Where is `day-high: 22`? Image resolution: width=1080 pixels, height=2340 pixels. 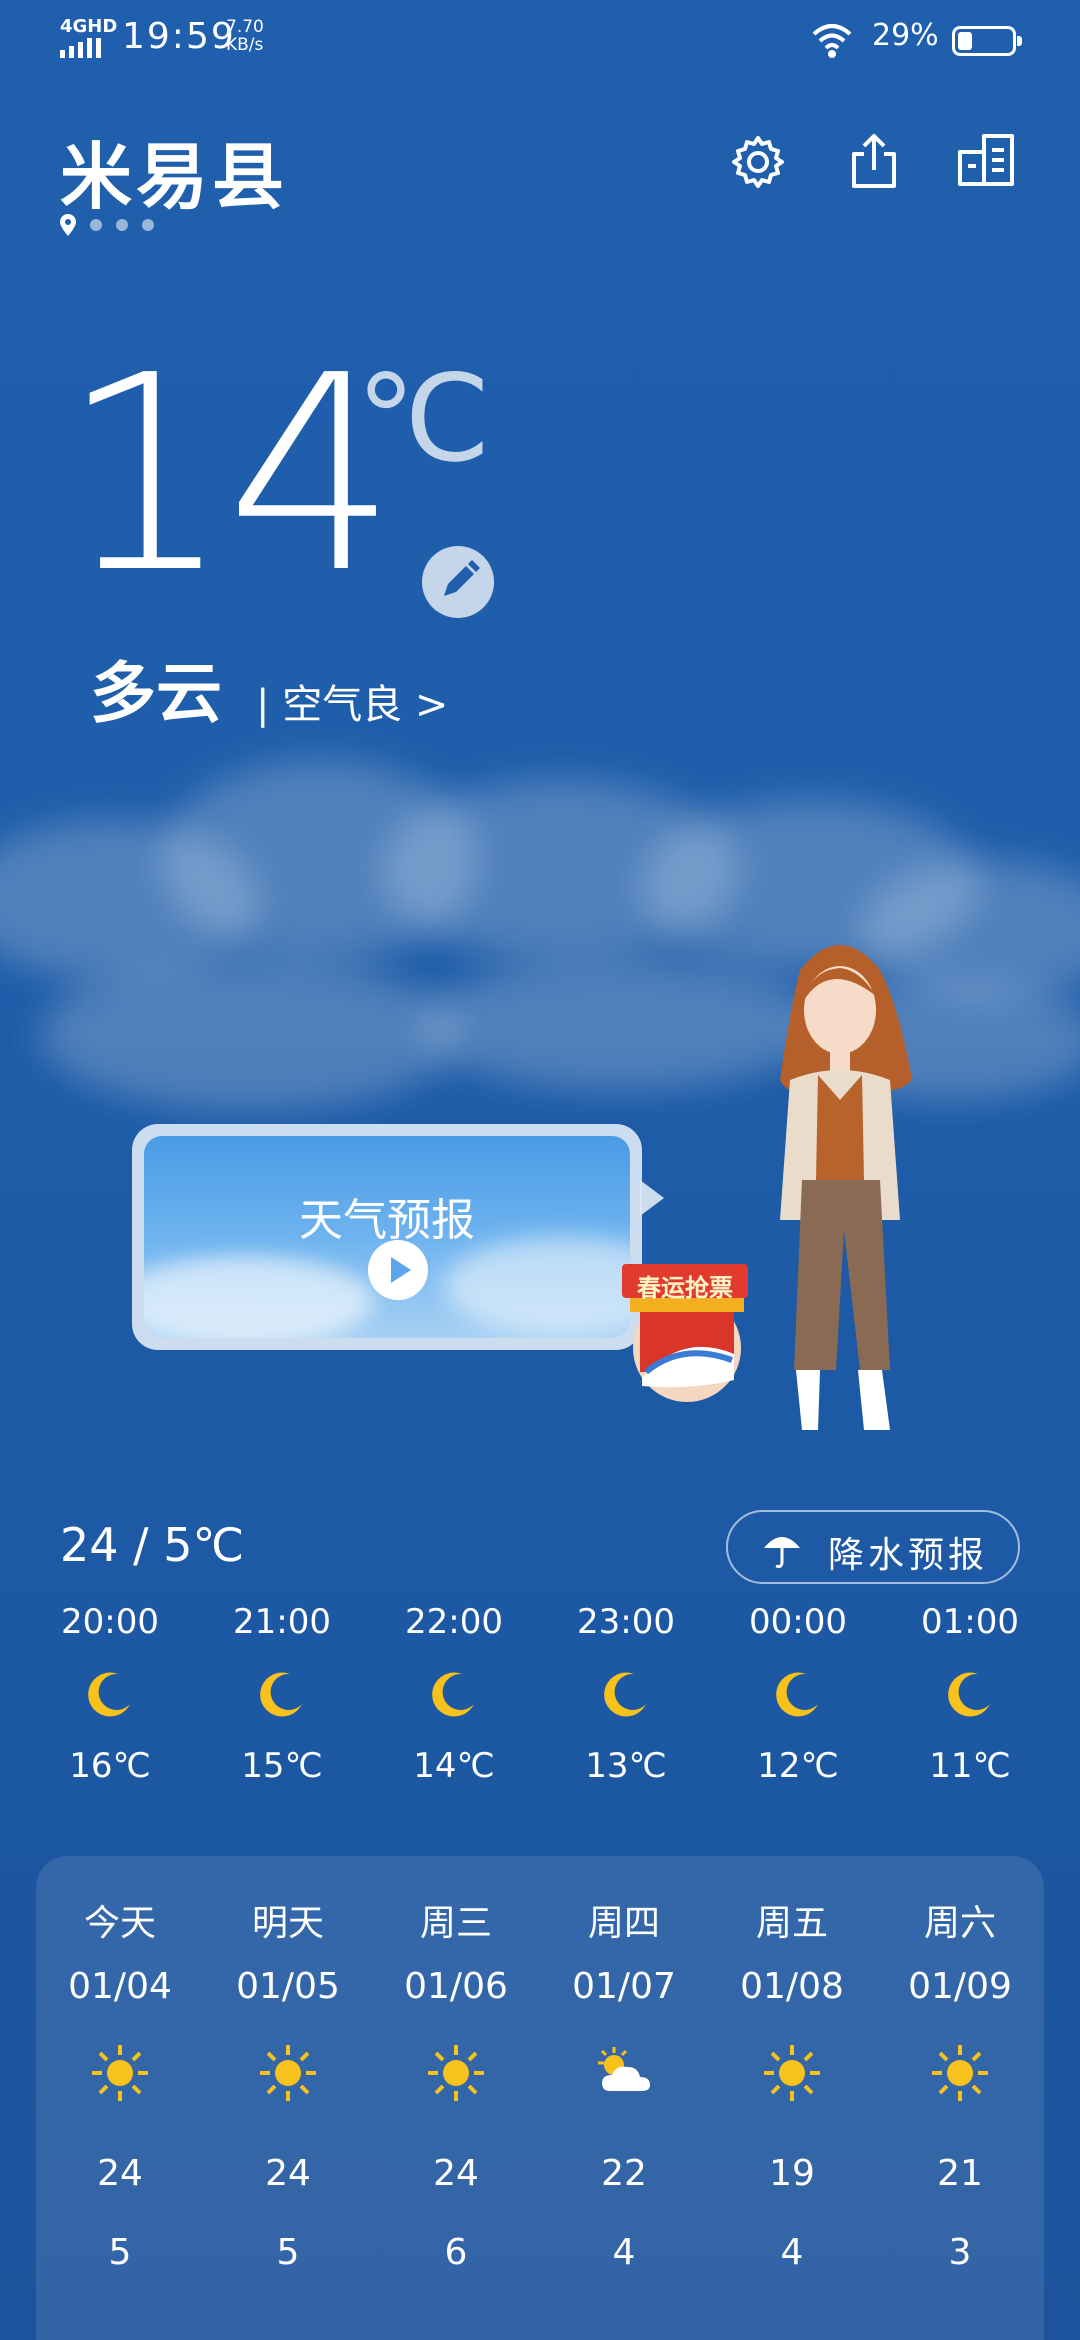 day-high: 22 is located at coordinates (624, 2173).